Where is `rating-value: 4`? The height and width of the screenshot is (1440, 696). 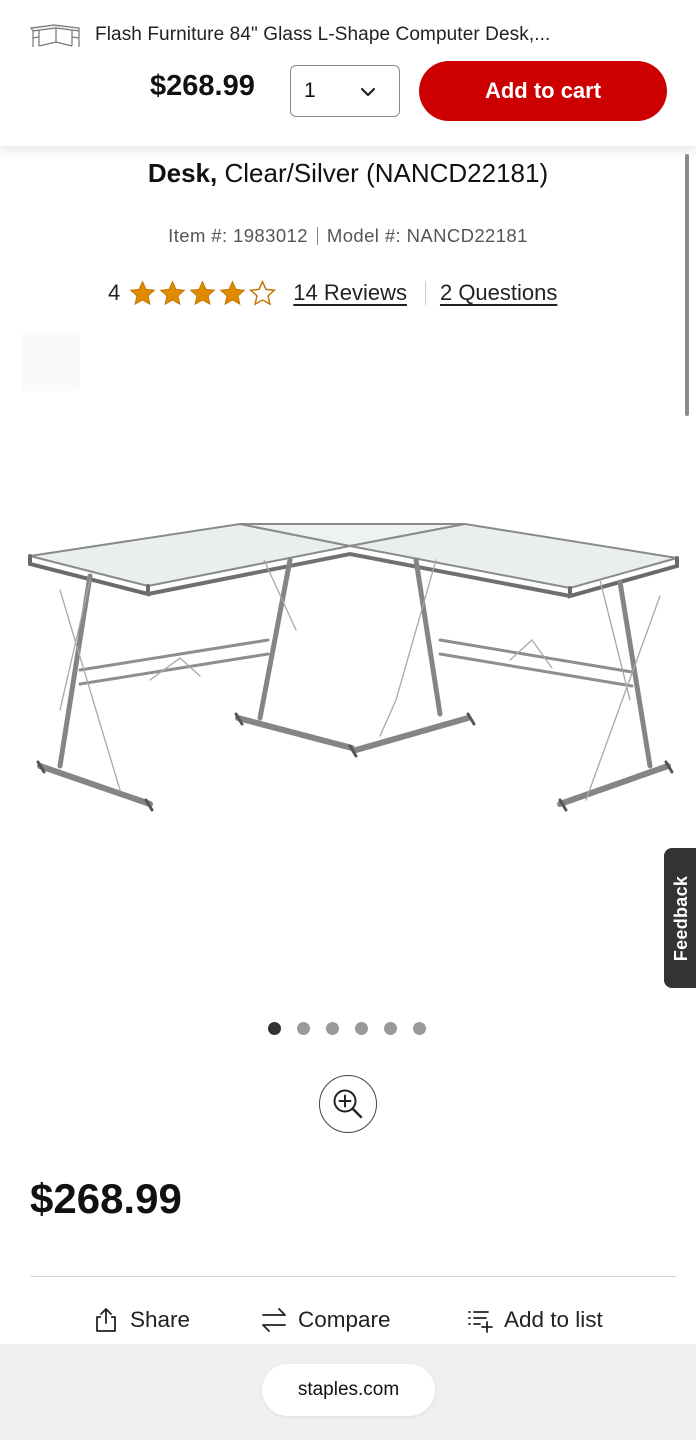 rating-value: 4 is located at coordinates (114, 292).